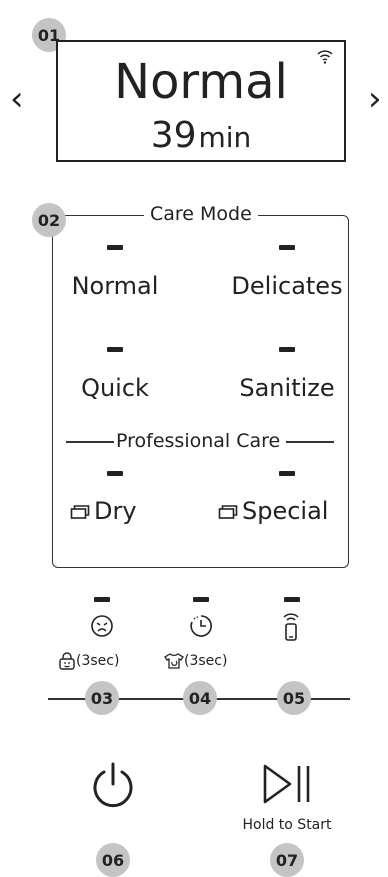 This screenshot has height=877, width=388. Describe the element at coordinates (292, 599) in the screenshot. I see `indicator-remote` at that location.